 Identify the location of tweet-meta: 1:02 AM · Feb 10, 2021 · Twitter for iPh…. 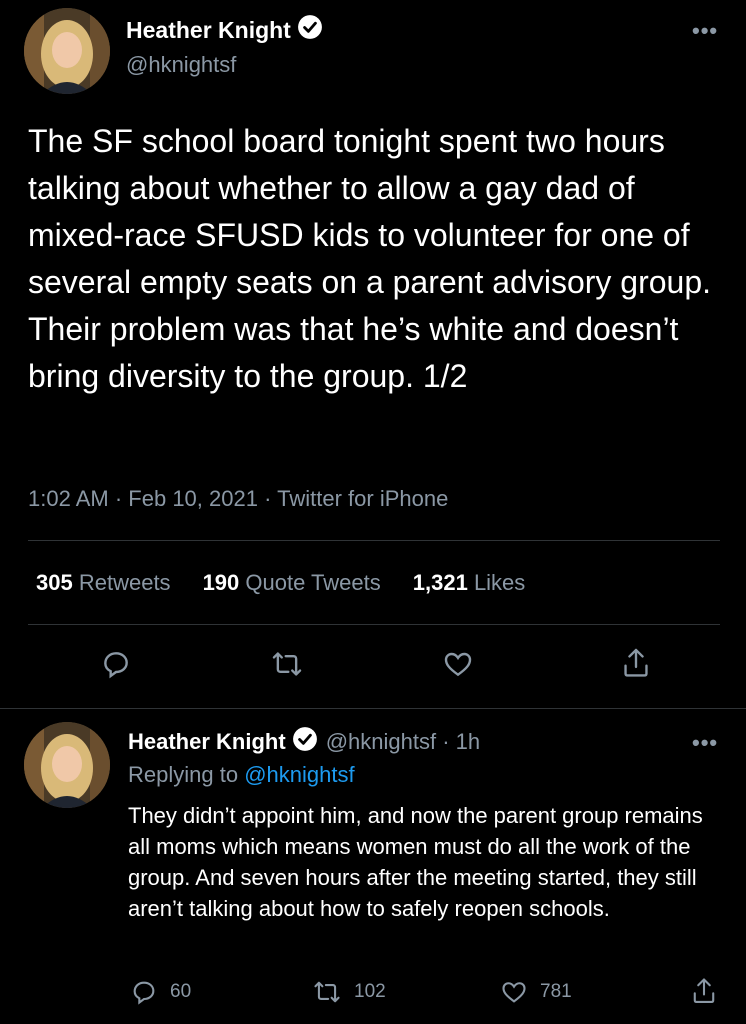
(238, 498).